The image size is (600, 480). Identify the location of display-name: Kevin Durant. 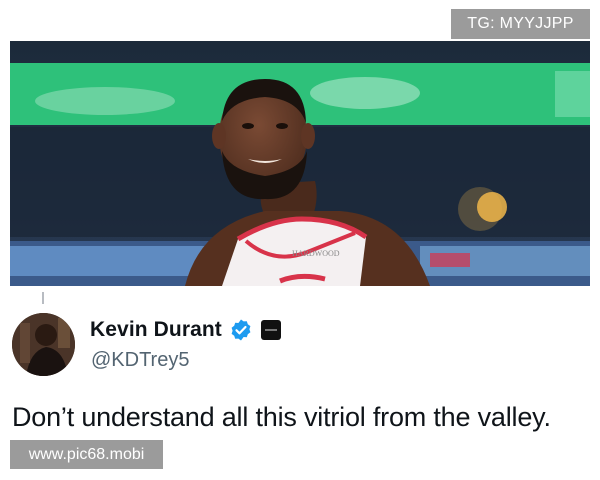
(156, 330).